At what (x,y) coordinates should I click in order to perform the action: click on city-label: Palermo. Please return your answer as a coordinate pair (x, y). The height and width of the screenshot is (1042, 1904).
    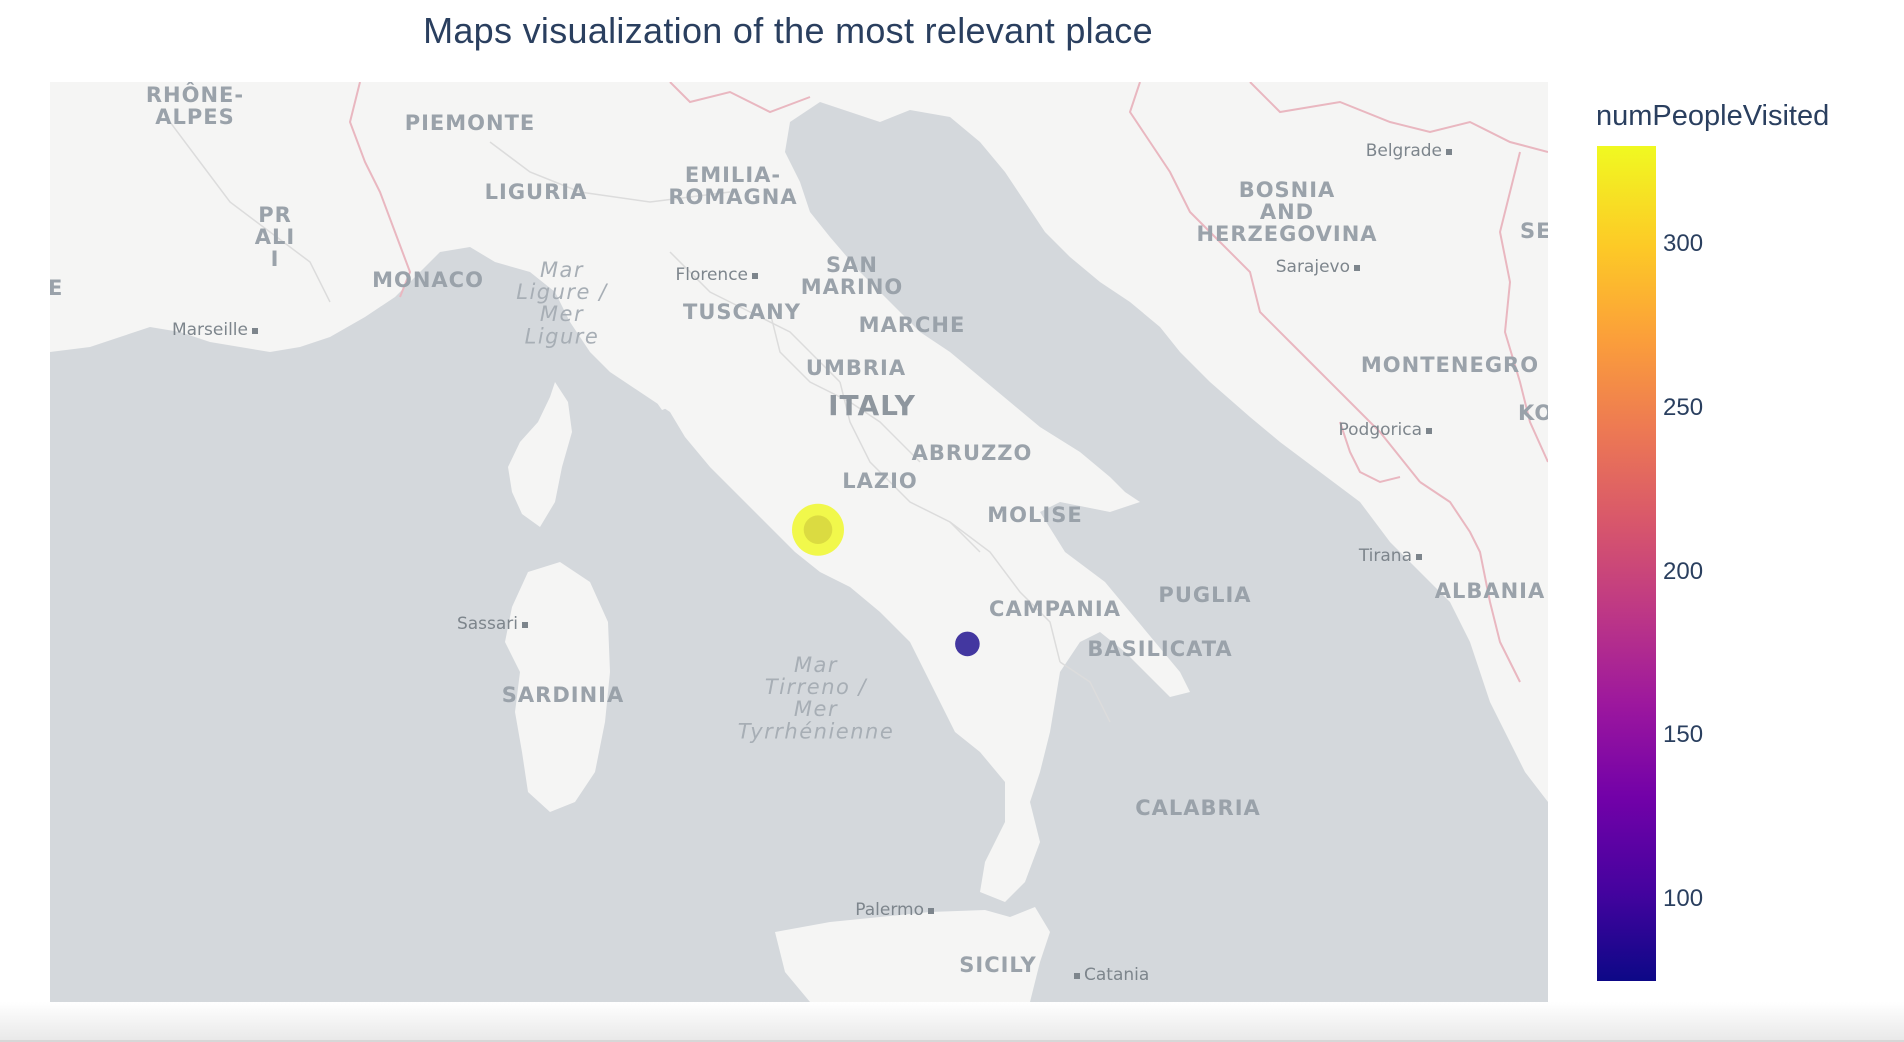
    Looking at the image, I should click on (889, 910).